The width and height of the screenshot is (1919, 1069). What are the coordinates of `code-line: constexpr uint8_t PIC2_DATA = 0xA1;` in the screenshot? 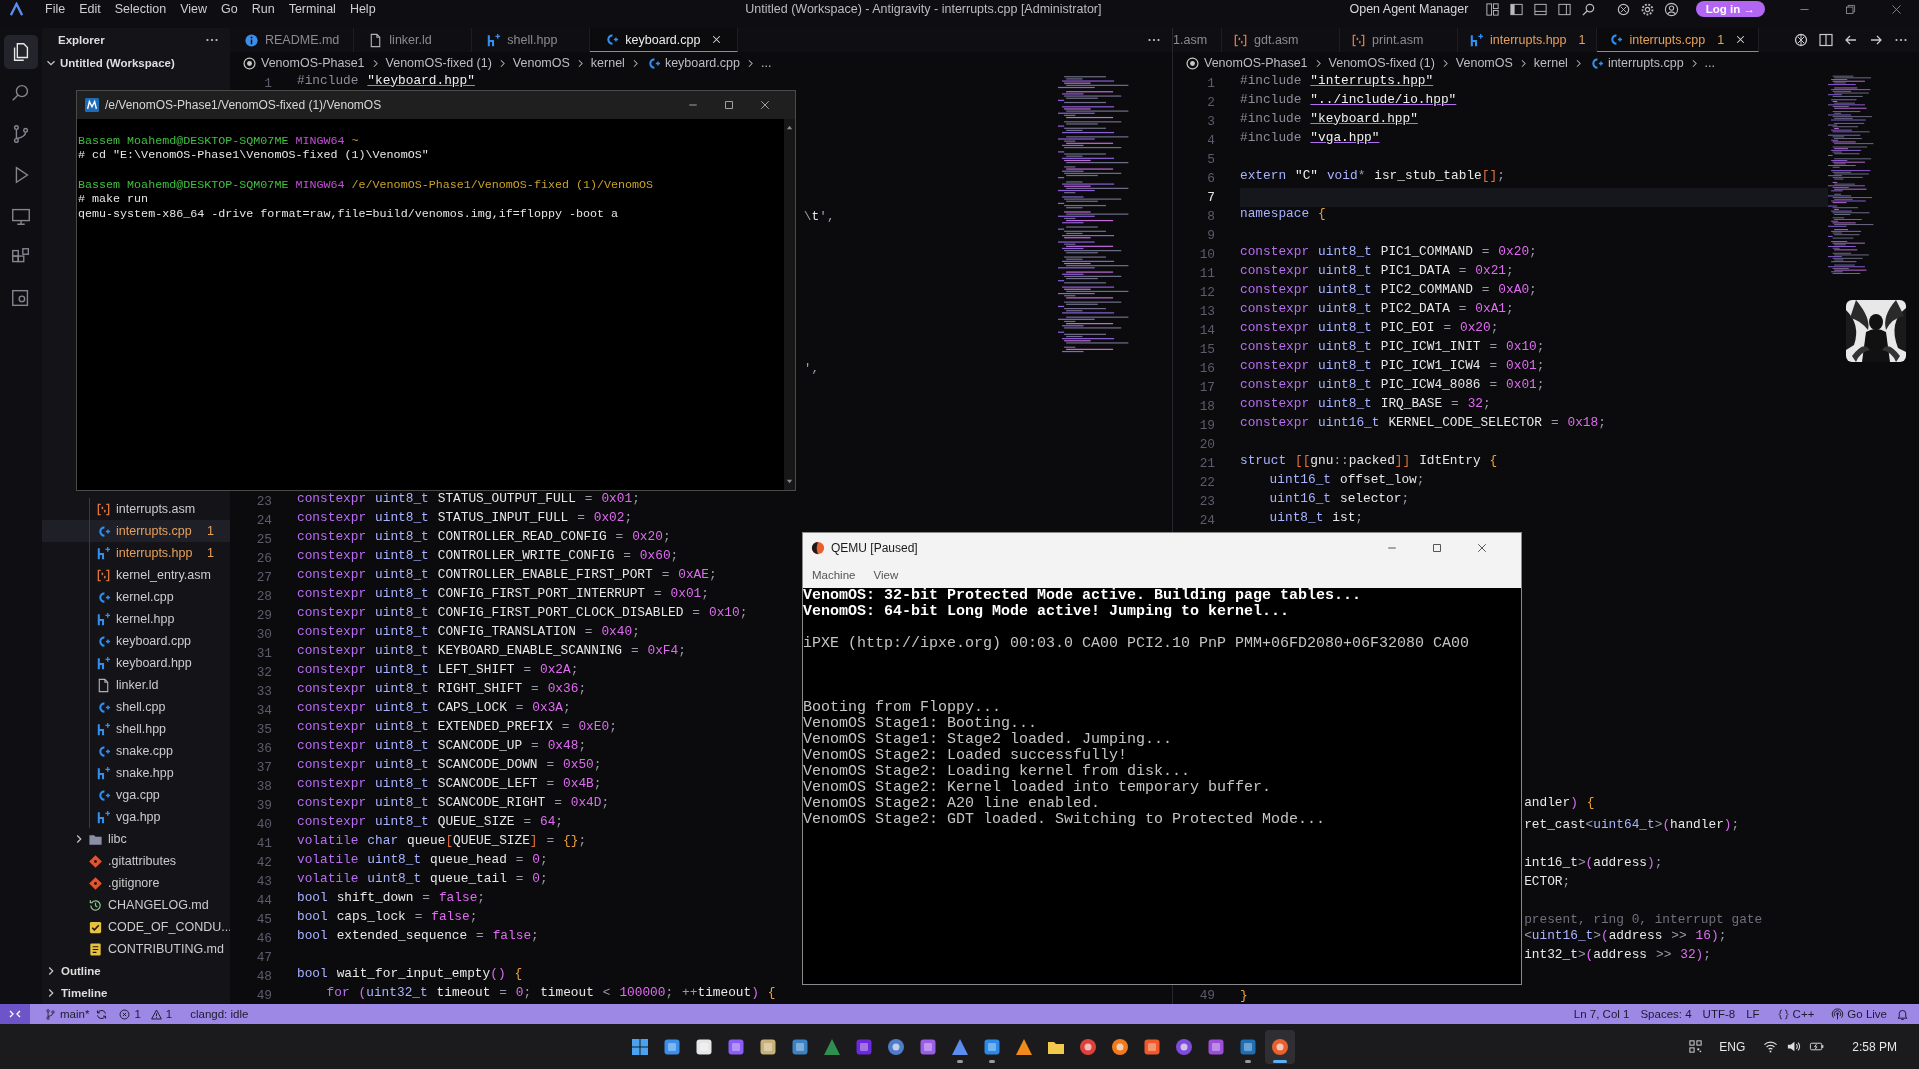 It's located at (1377, 309).